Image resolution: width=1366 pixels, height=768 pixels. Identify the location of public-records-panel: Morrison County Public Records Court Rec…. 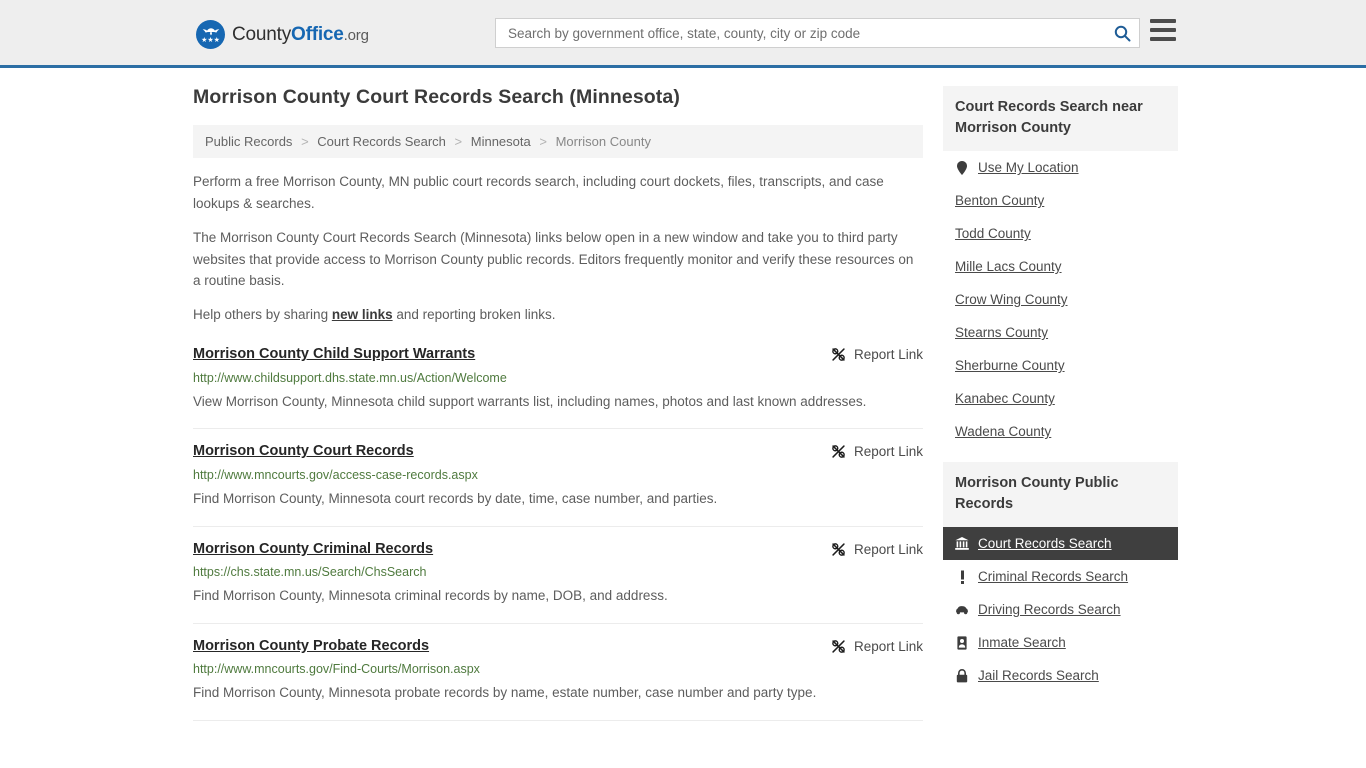
(1060, 577).